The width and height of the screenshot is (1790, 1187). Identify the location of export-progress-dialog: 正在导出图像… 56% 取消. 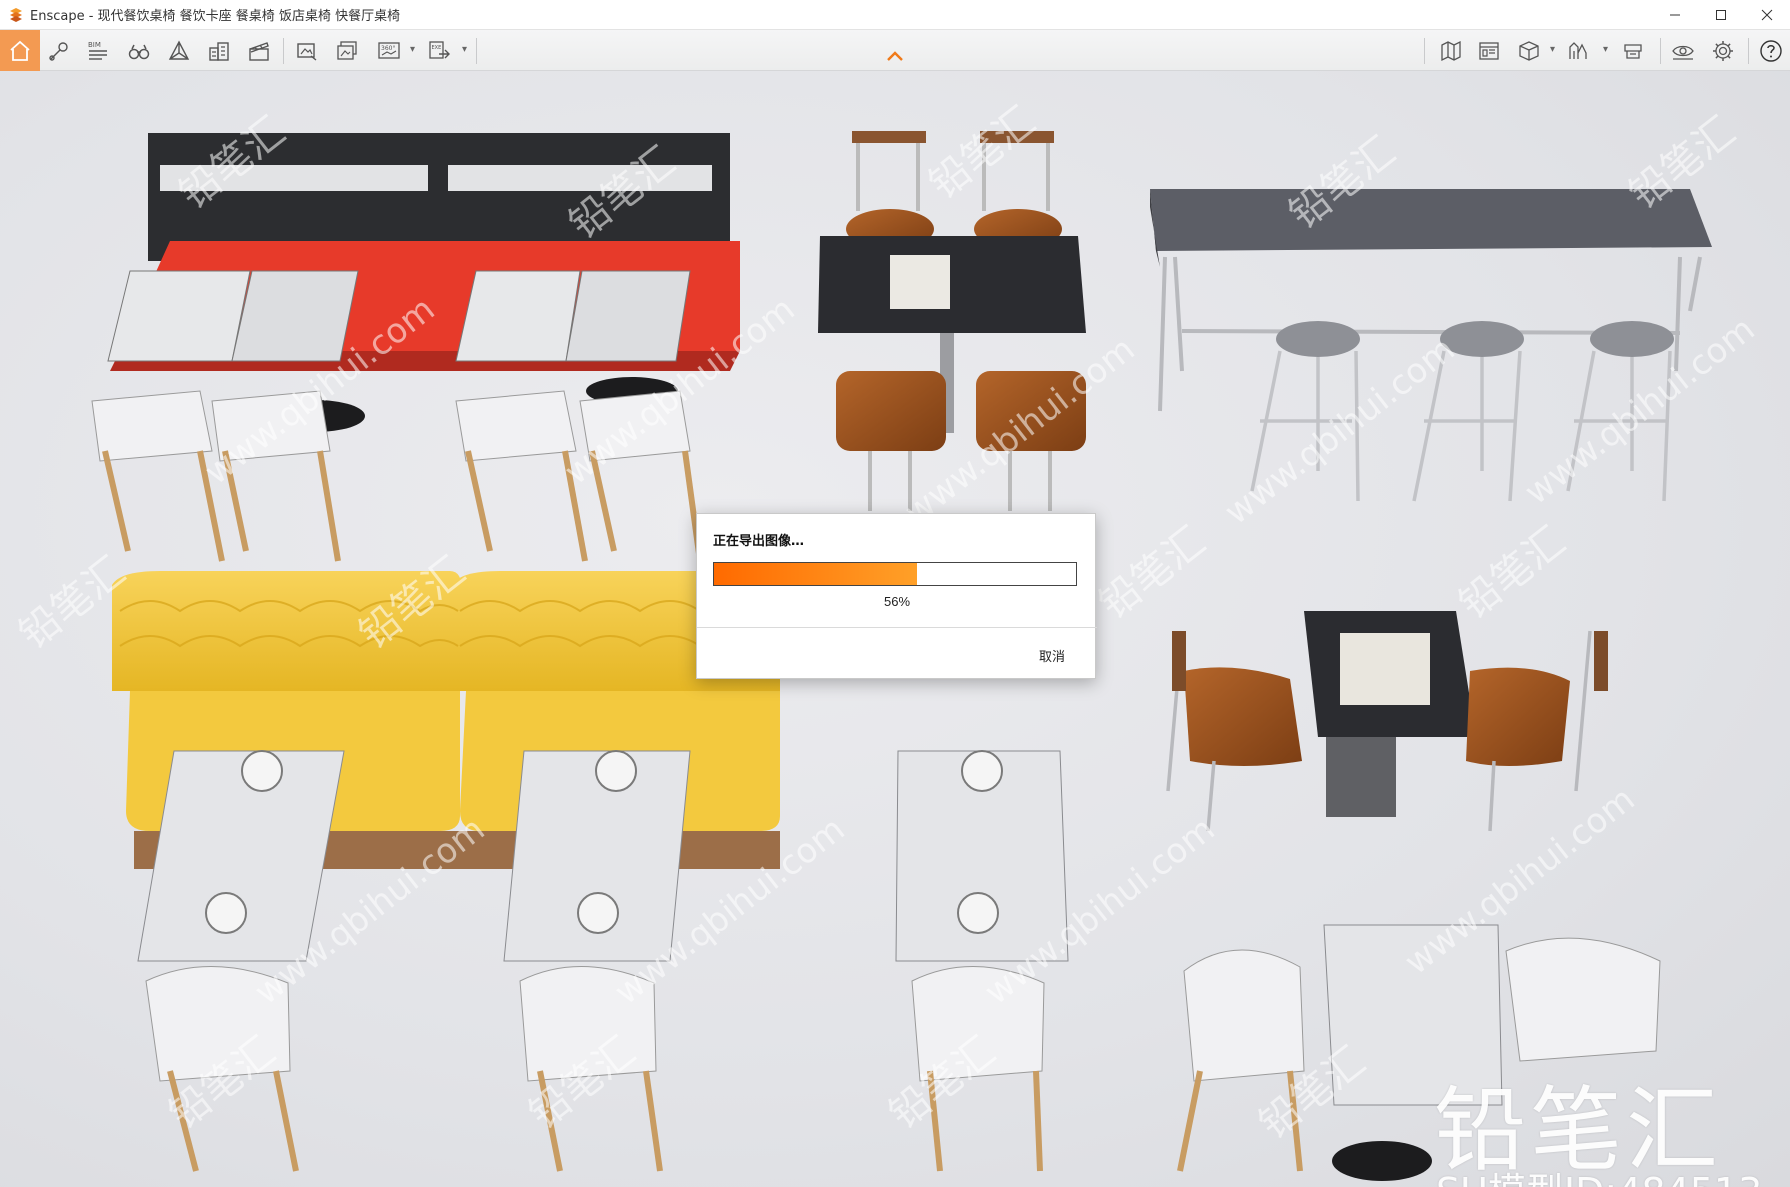
(896, 596).